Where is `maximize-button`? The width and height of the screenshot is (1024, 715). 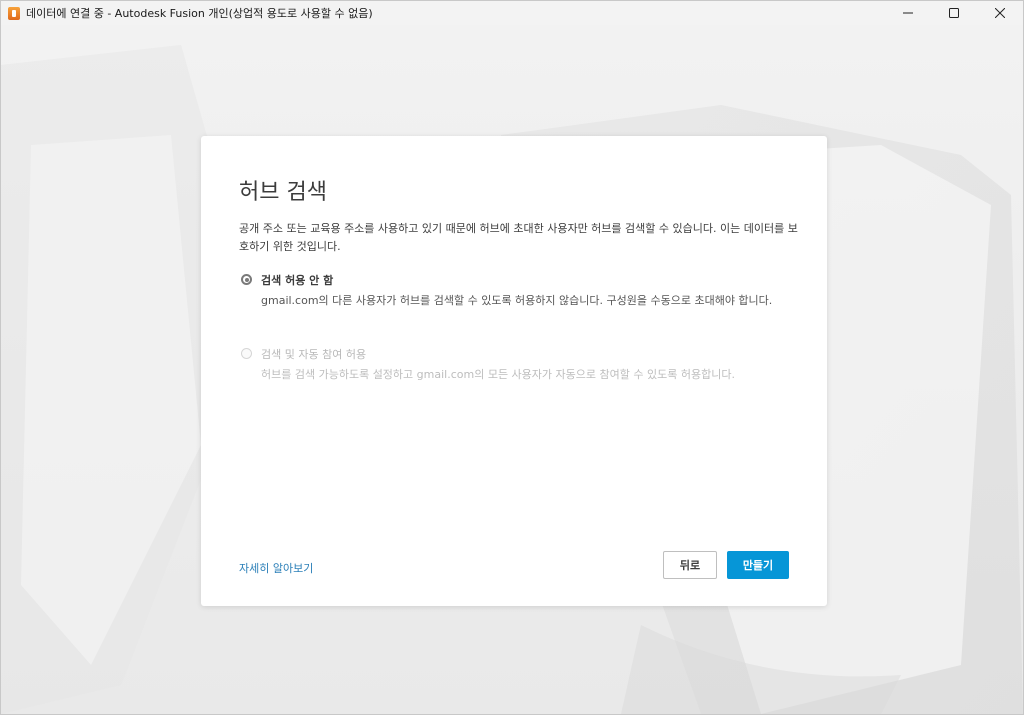
maximize-button is located at coordinates (954, 13).